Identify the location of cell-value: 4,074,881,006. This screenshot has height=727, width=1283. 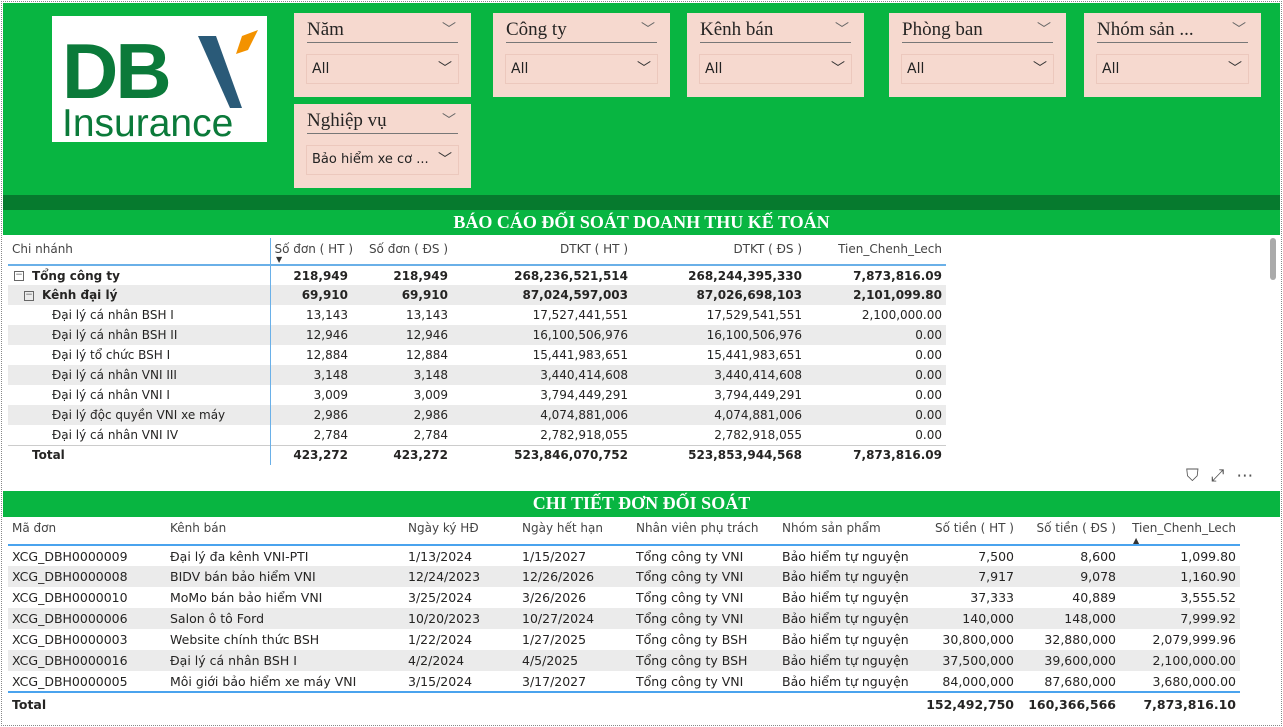
(719, 415).